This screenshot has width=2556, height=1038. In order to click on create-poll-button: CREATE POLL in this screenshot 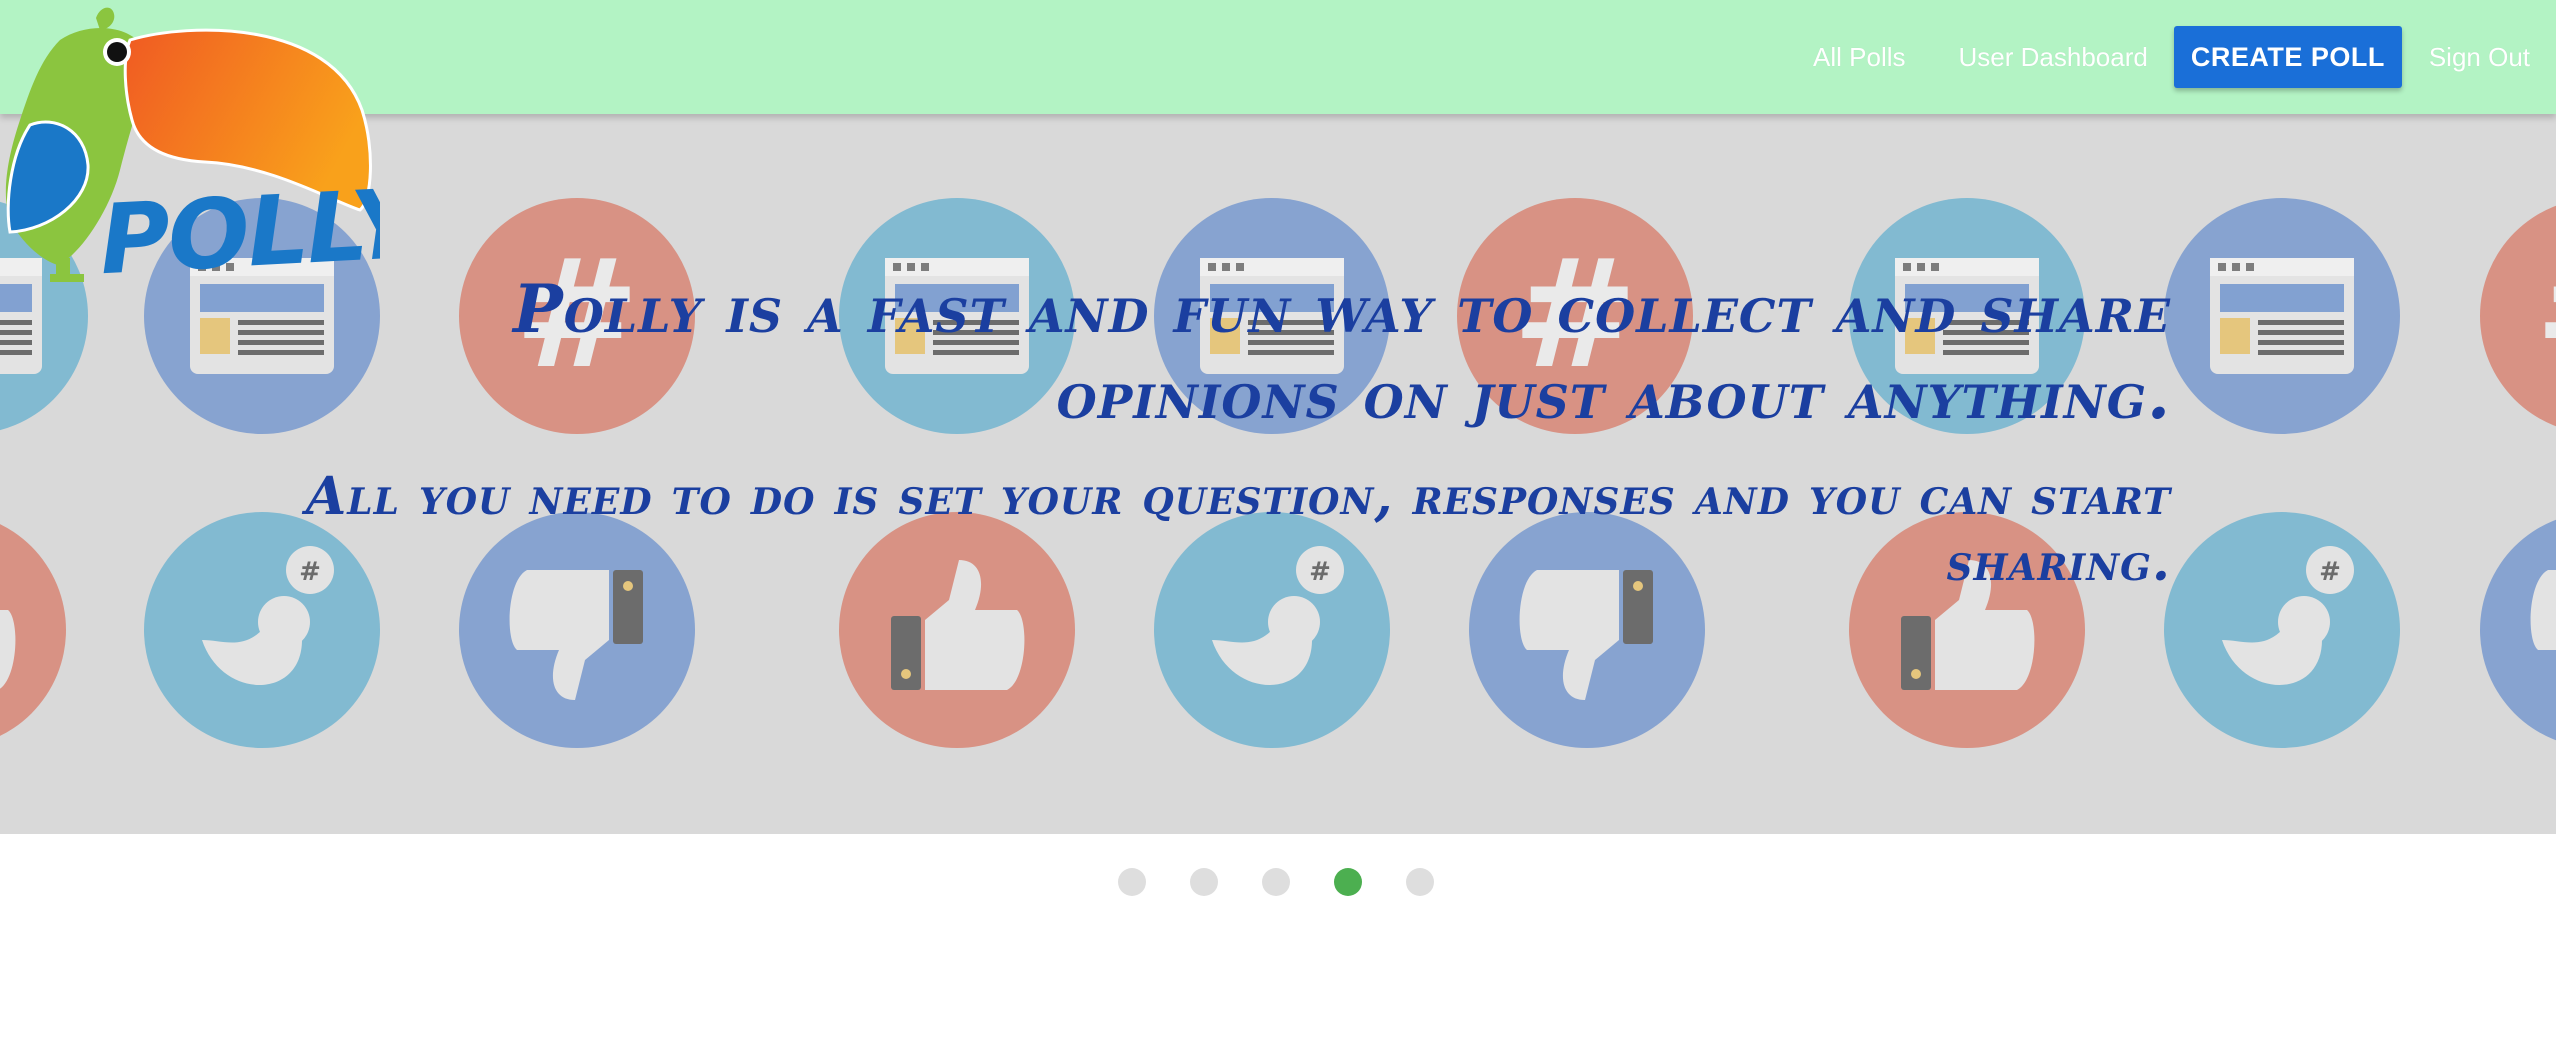, I will do `click(2287, 57)`.